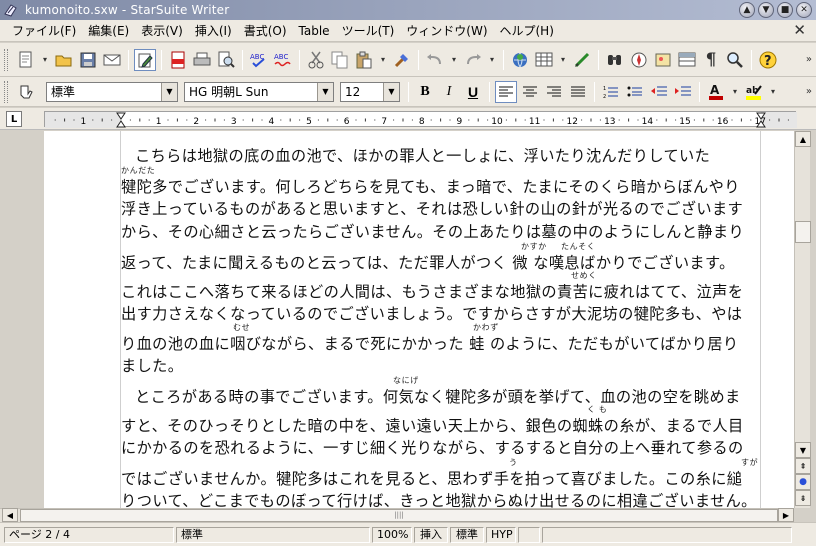 This screenshot has width=816, height=546. I want to click on menu-view: 表示(V), so click(162, 31).